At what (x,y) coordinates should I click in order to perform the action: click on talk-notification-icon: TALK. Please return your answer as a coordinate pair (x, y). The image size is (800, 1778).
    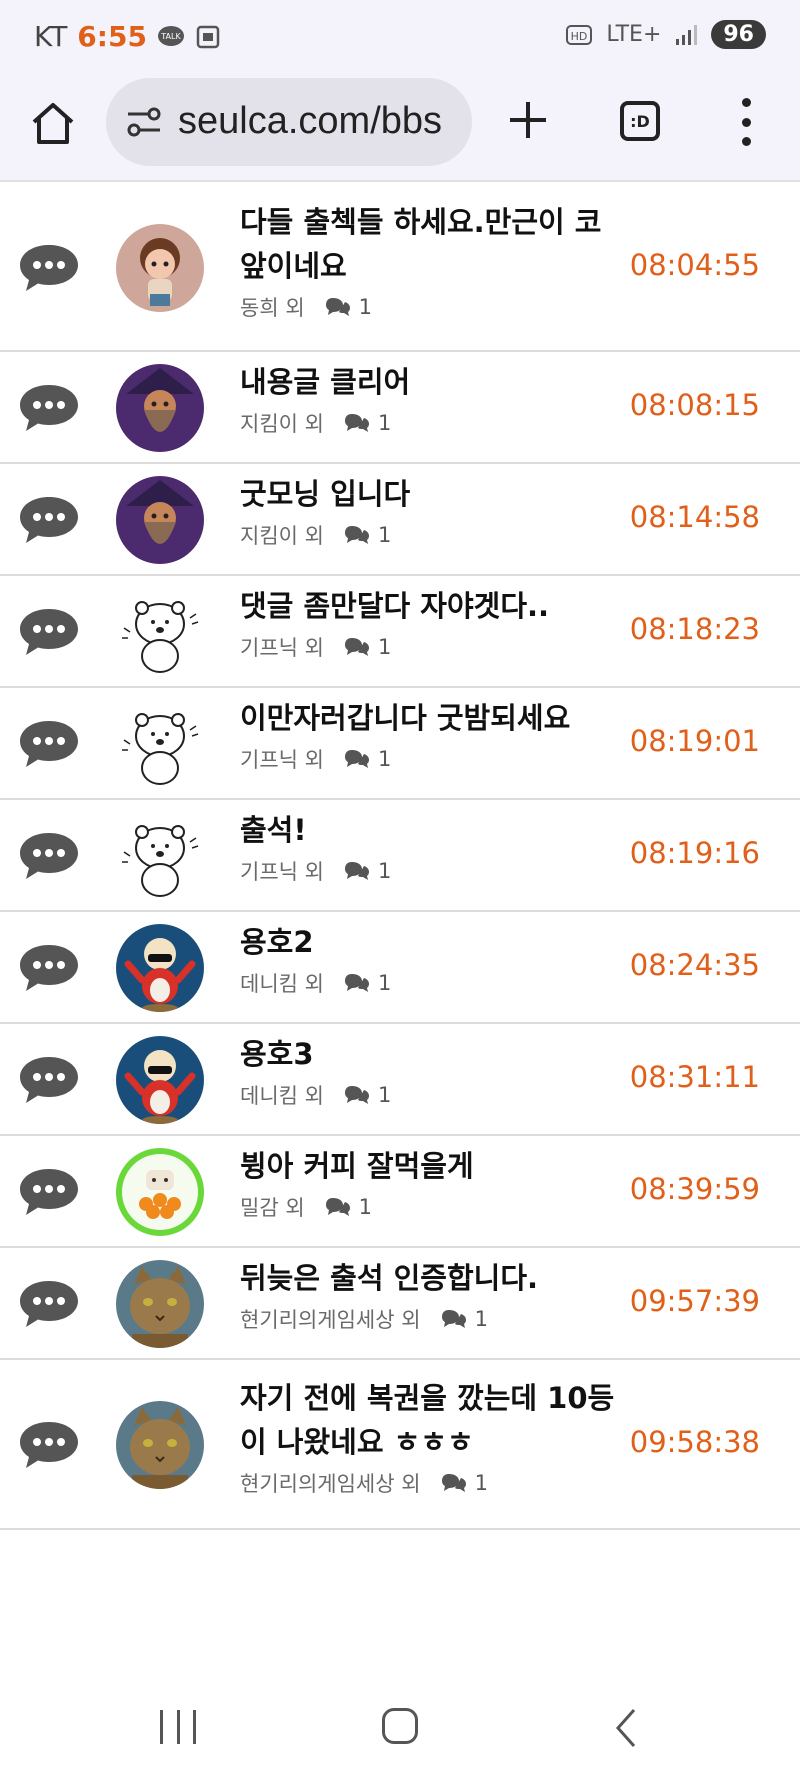
    Looking at the image, I should click on (170, 35).